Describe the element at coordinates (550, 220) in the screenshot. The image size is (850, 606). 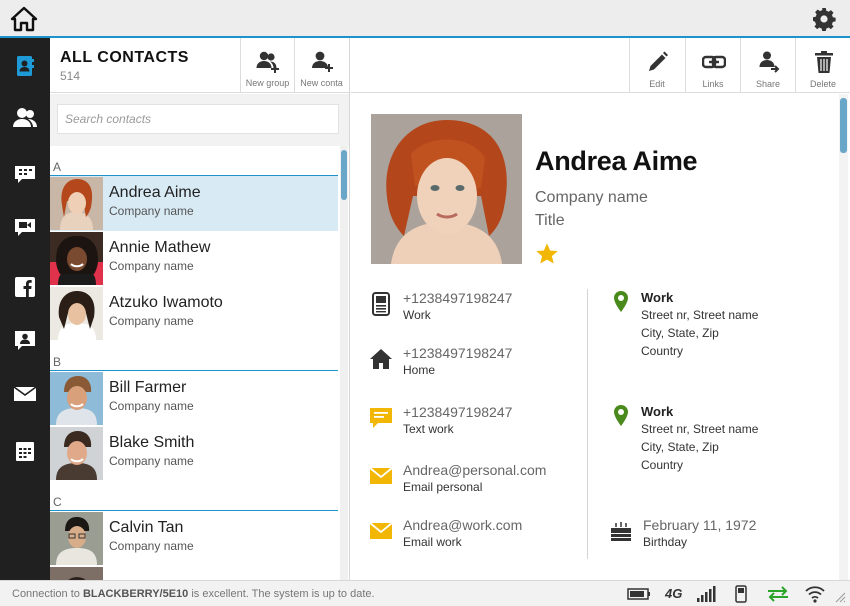
I see `detail-title: Title` at that location.